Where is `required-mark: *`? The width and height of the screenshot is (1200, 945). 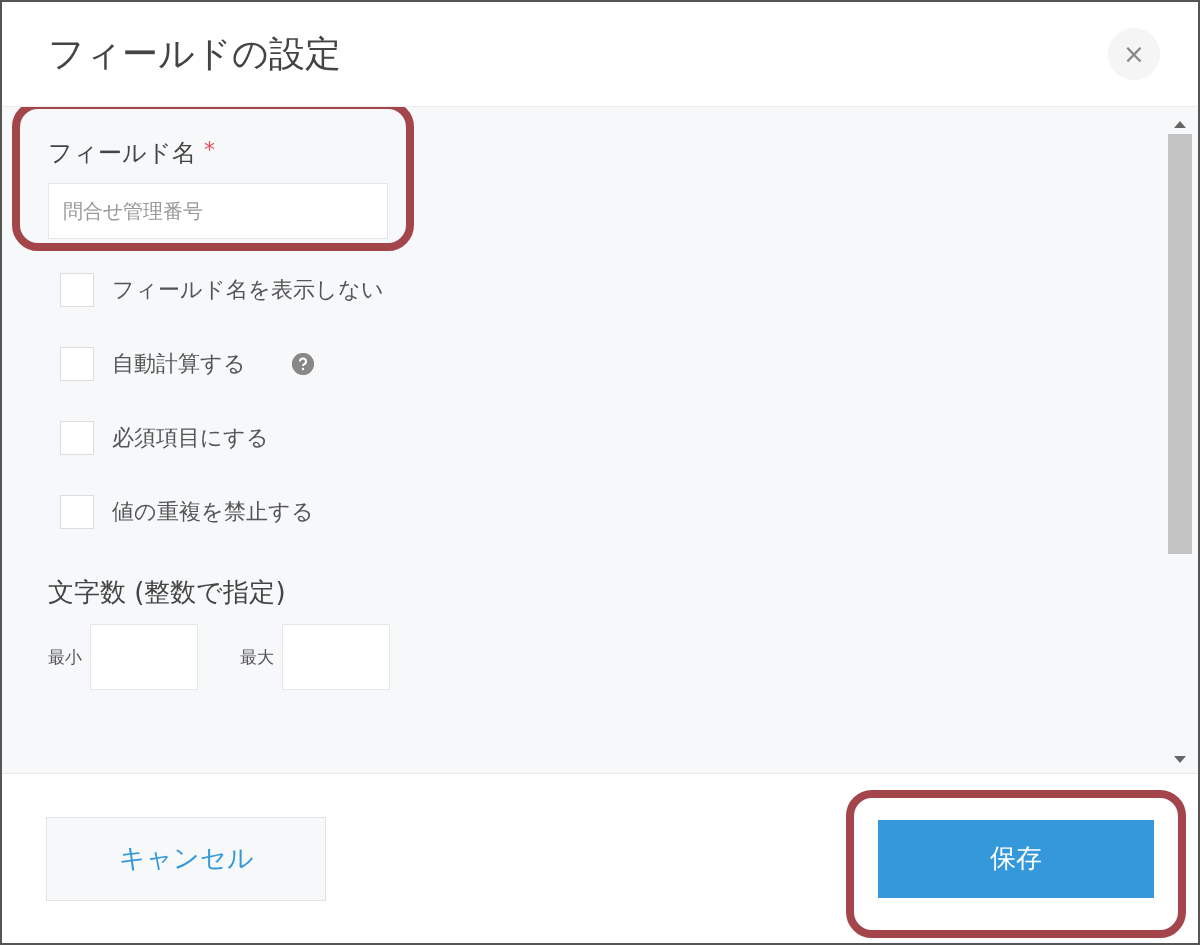
required-mark: * is located at coordinates (209, 149).